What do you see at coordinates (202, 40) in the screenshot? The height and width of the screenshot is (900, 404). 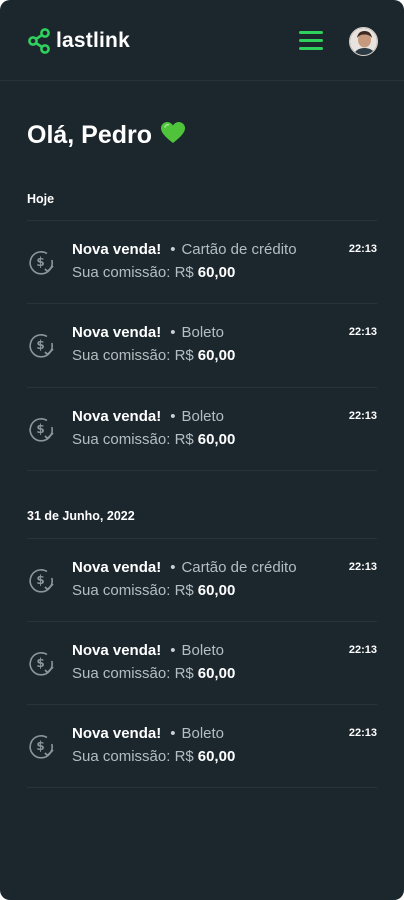 I see `top-bar: lastlink` at bounding box center [202, 40].